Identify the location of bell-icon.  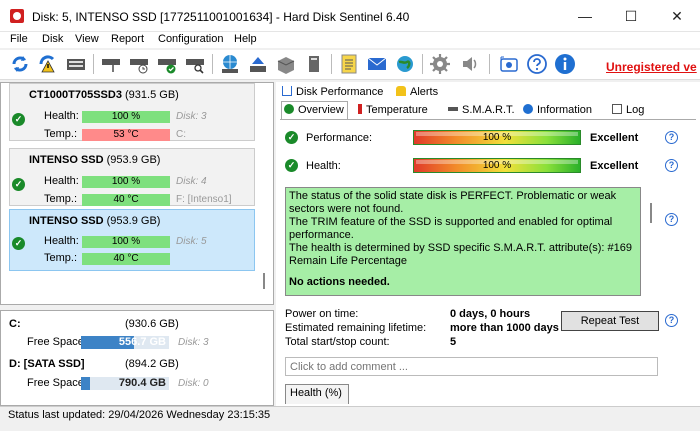
(401, 91).